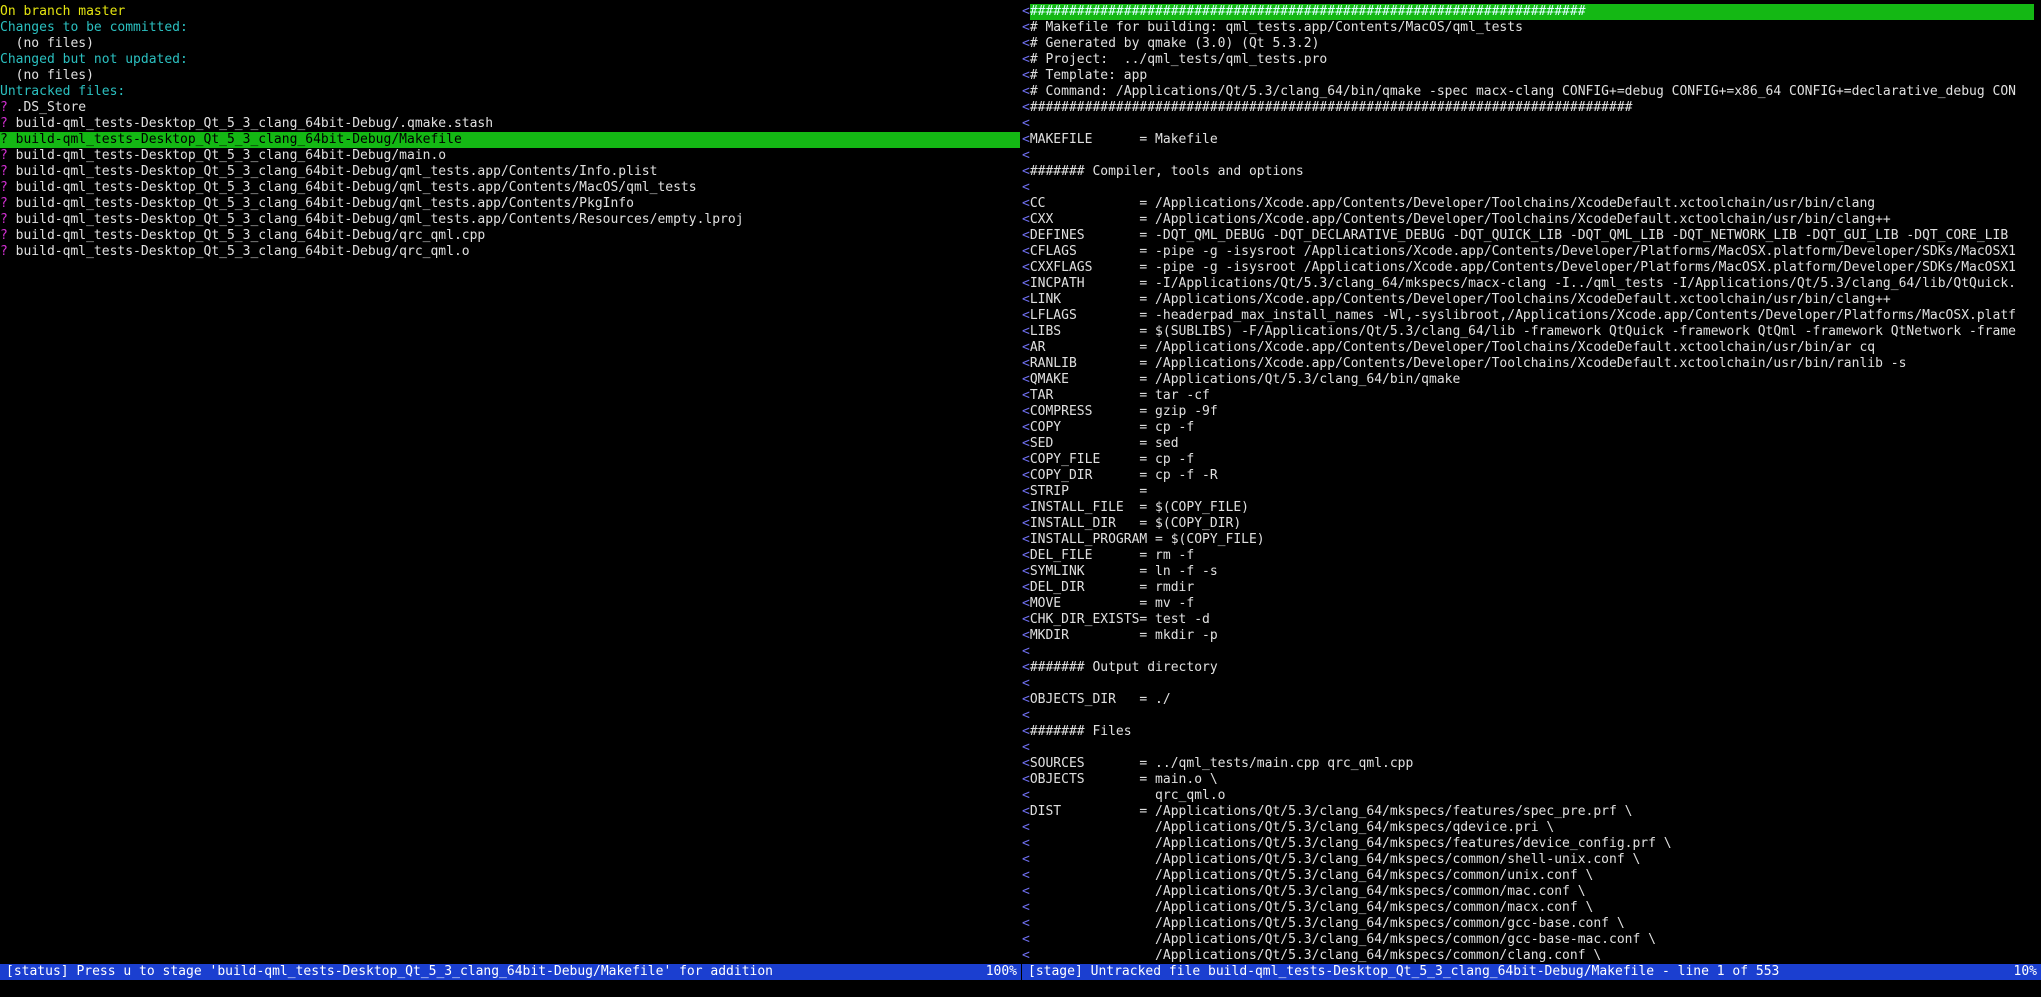 The width and height of the screenshot is (2041, 997). Describe the element at coordinates (1531, 140) in the screenshot. I see `makefile-line: <MAKEFILE = Makefile` at that location.